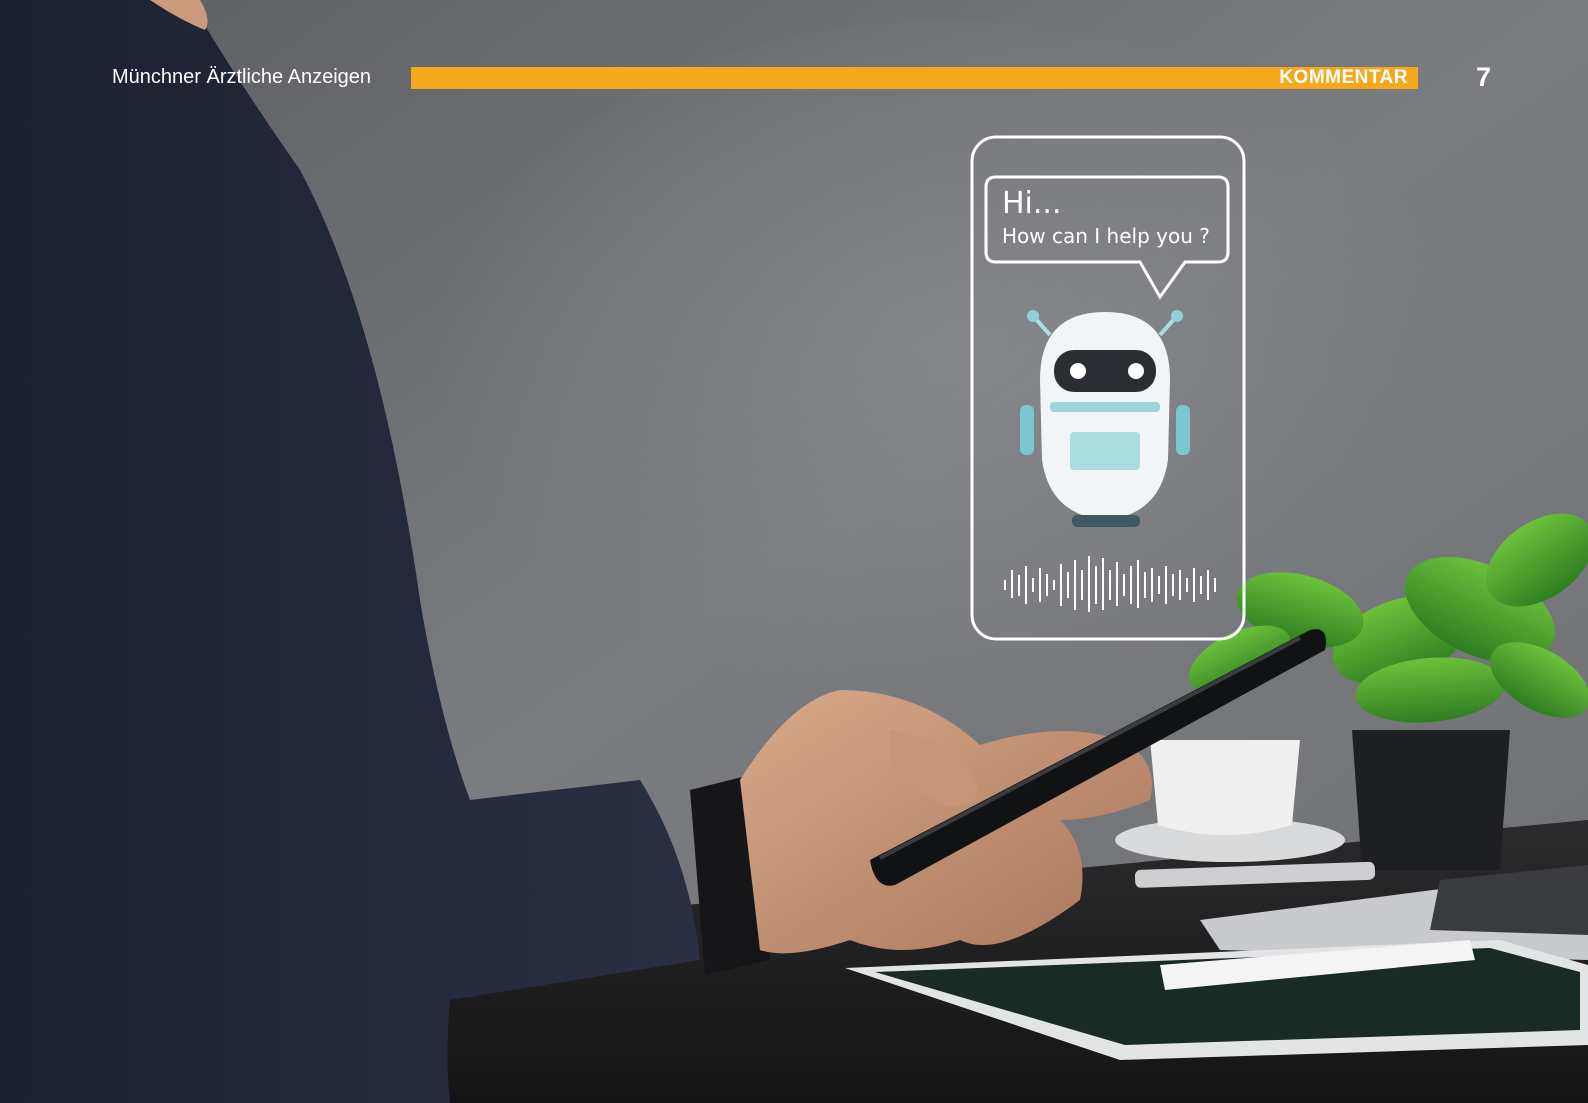  I want to click on publication-title: Münchner Ärztliche Anzeigen, so click(242, 77).